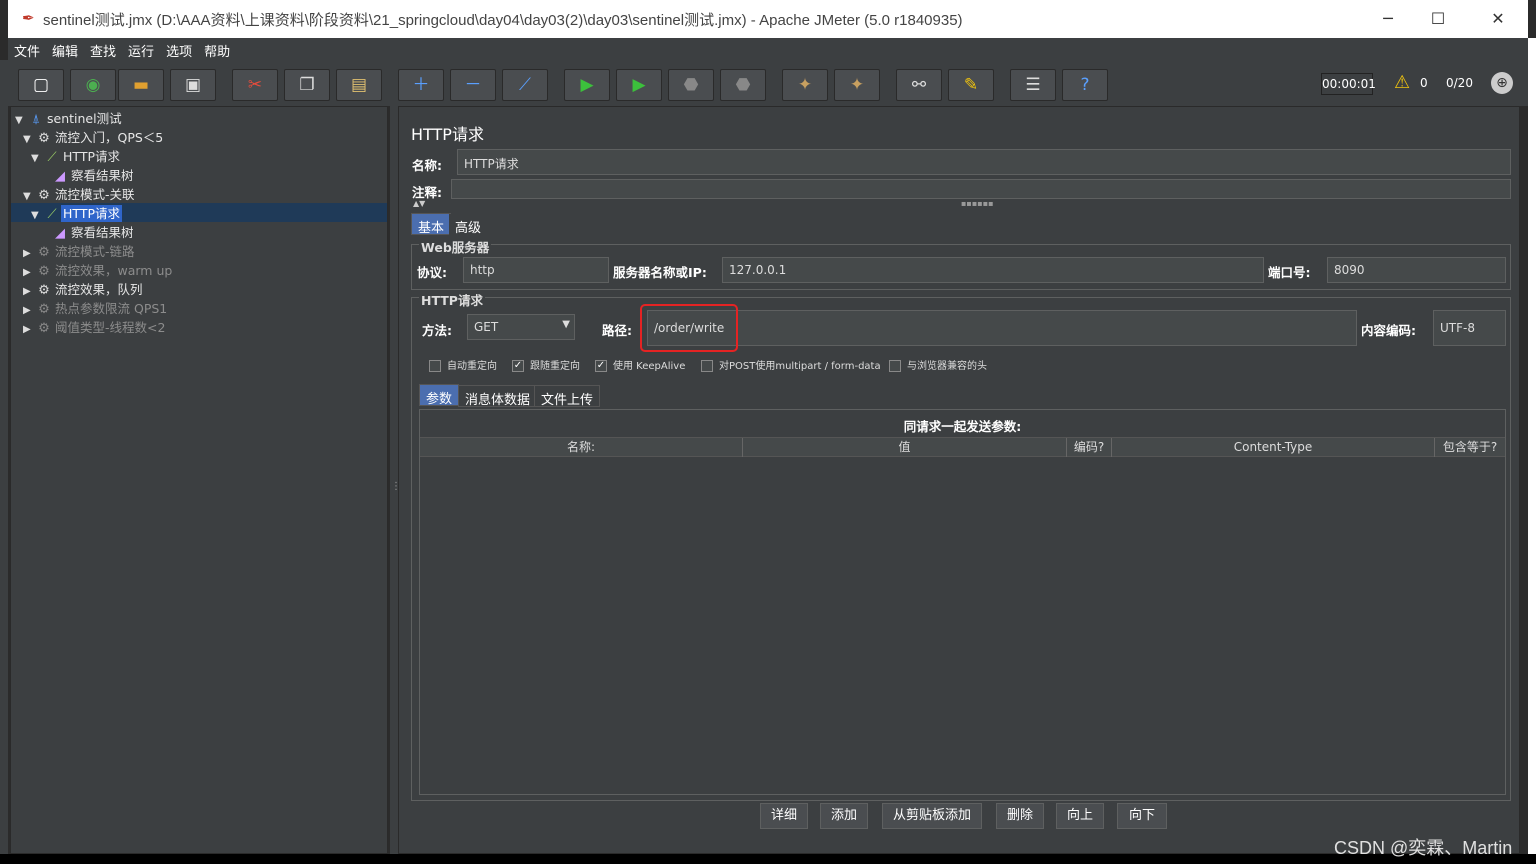 The width and height of the screenshot is (1536, 864). I want to click on clear-icon: ✦, so click(805, 85).